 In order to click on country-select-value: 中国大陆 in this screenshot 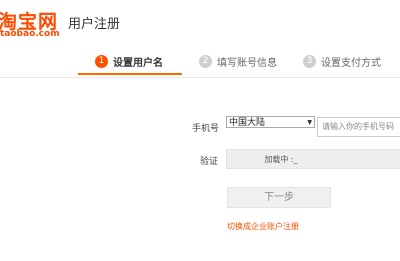, I will do `click(247, 123)`.